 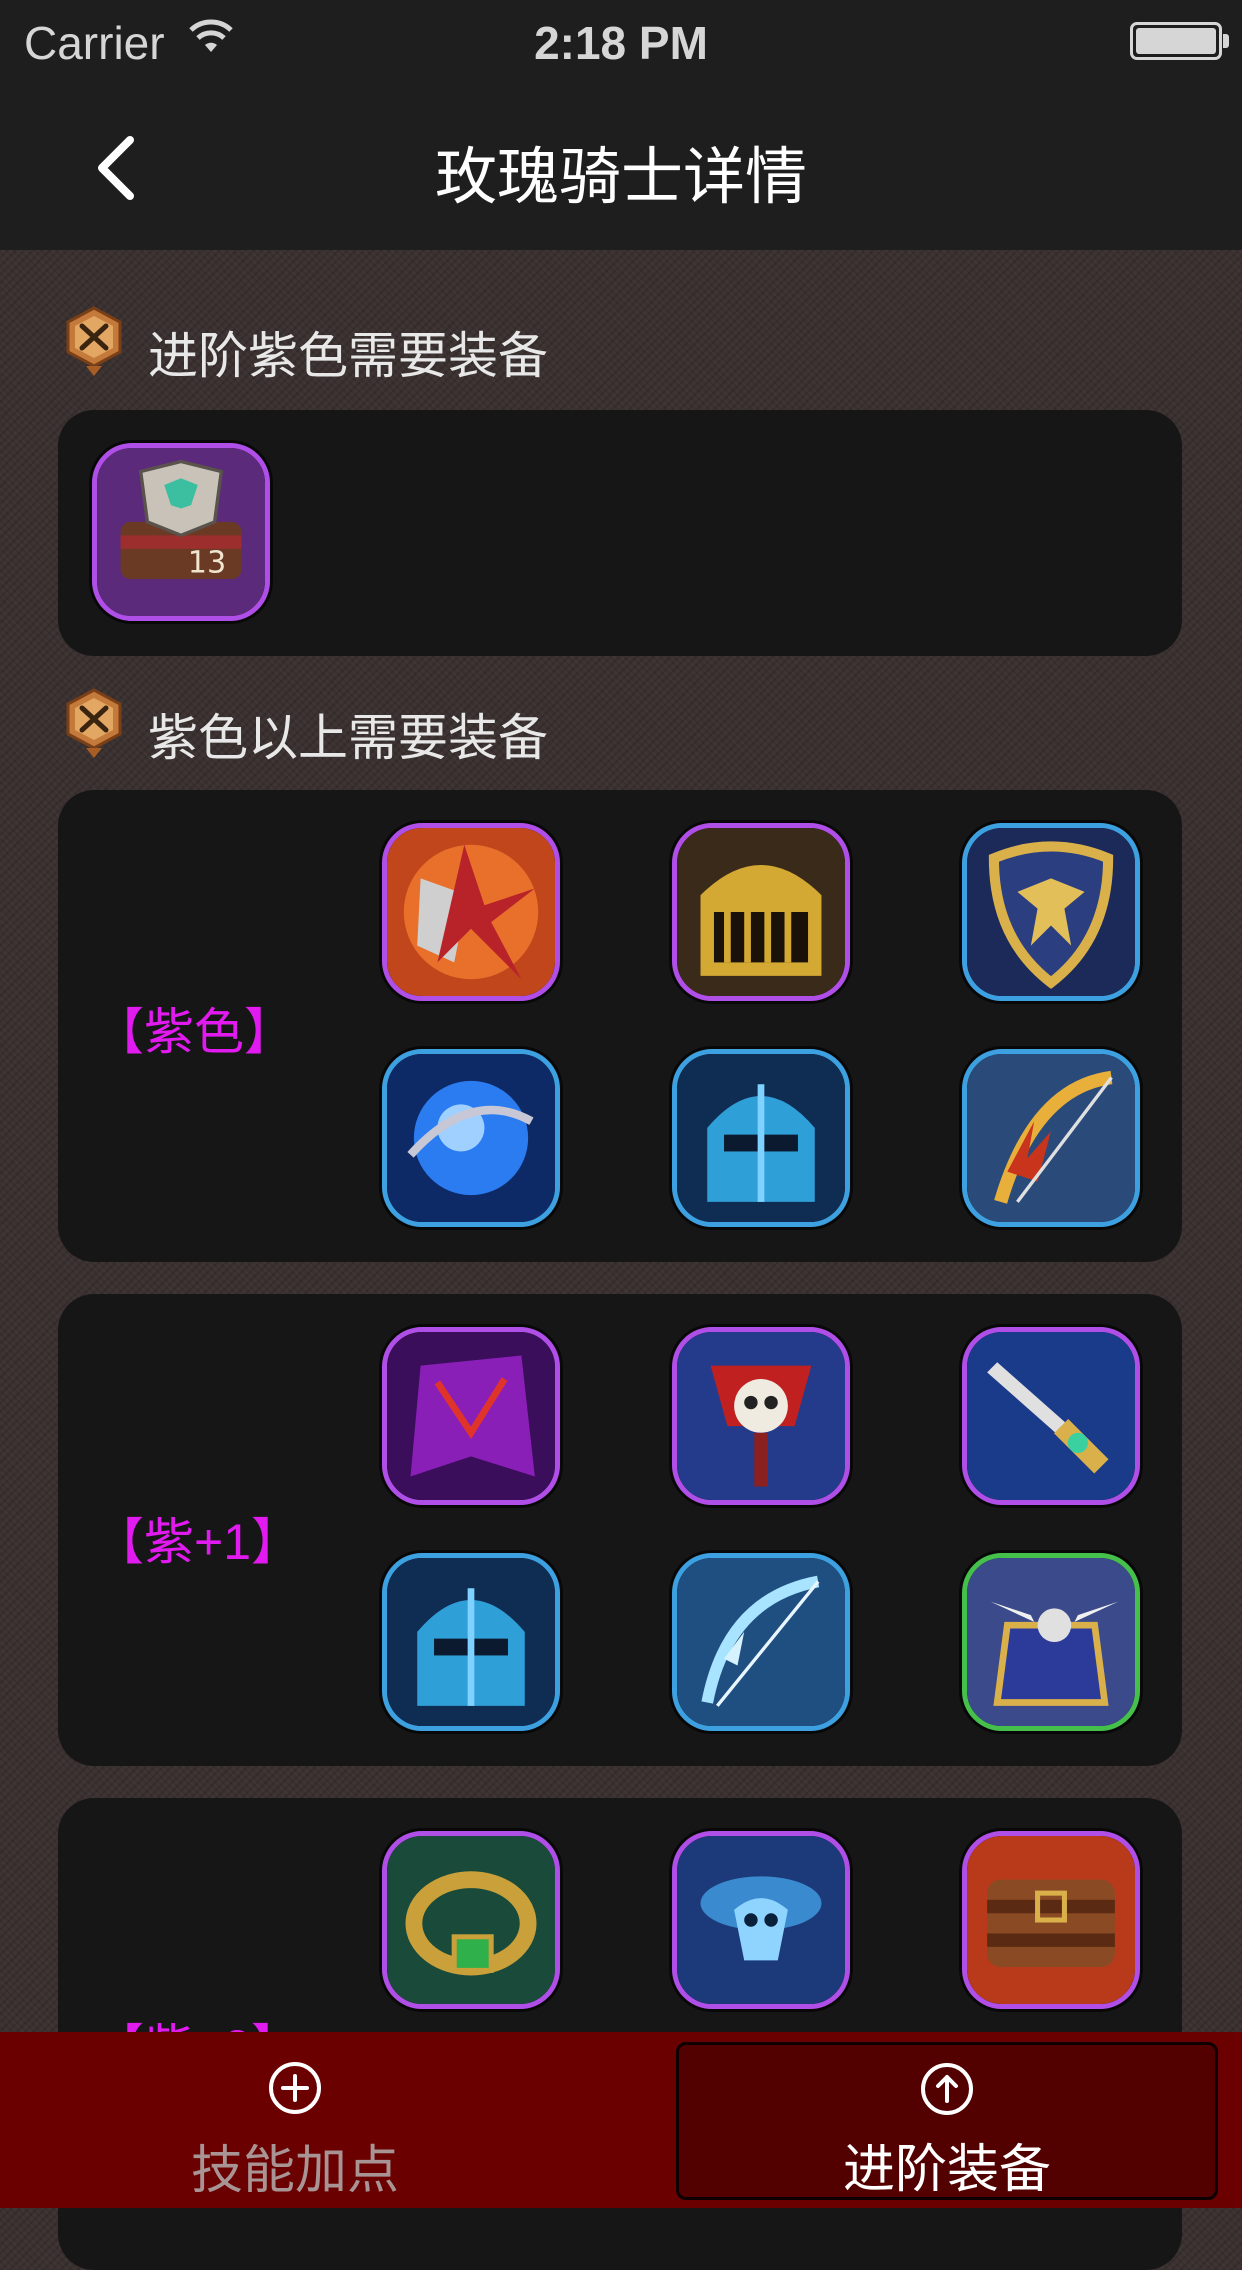 I want to click on tab-skill-points: 技能加点, so click(x=295, y=2120).